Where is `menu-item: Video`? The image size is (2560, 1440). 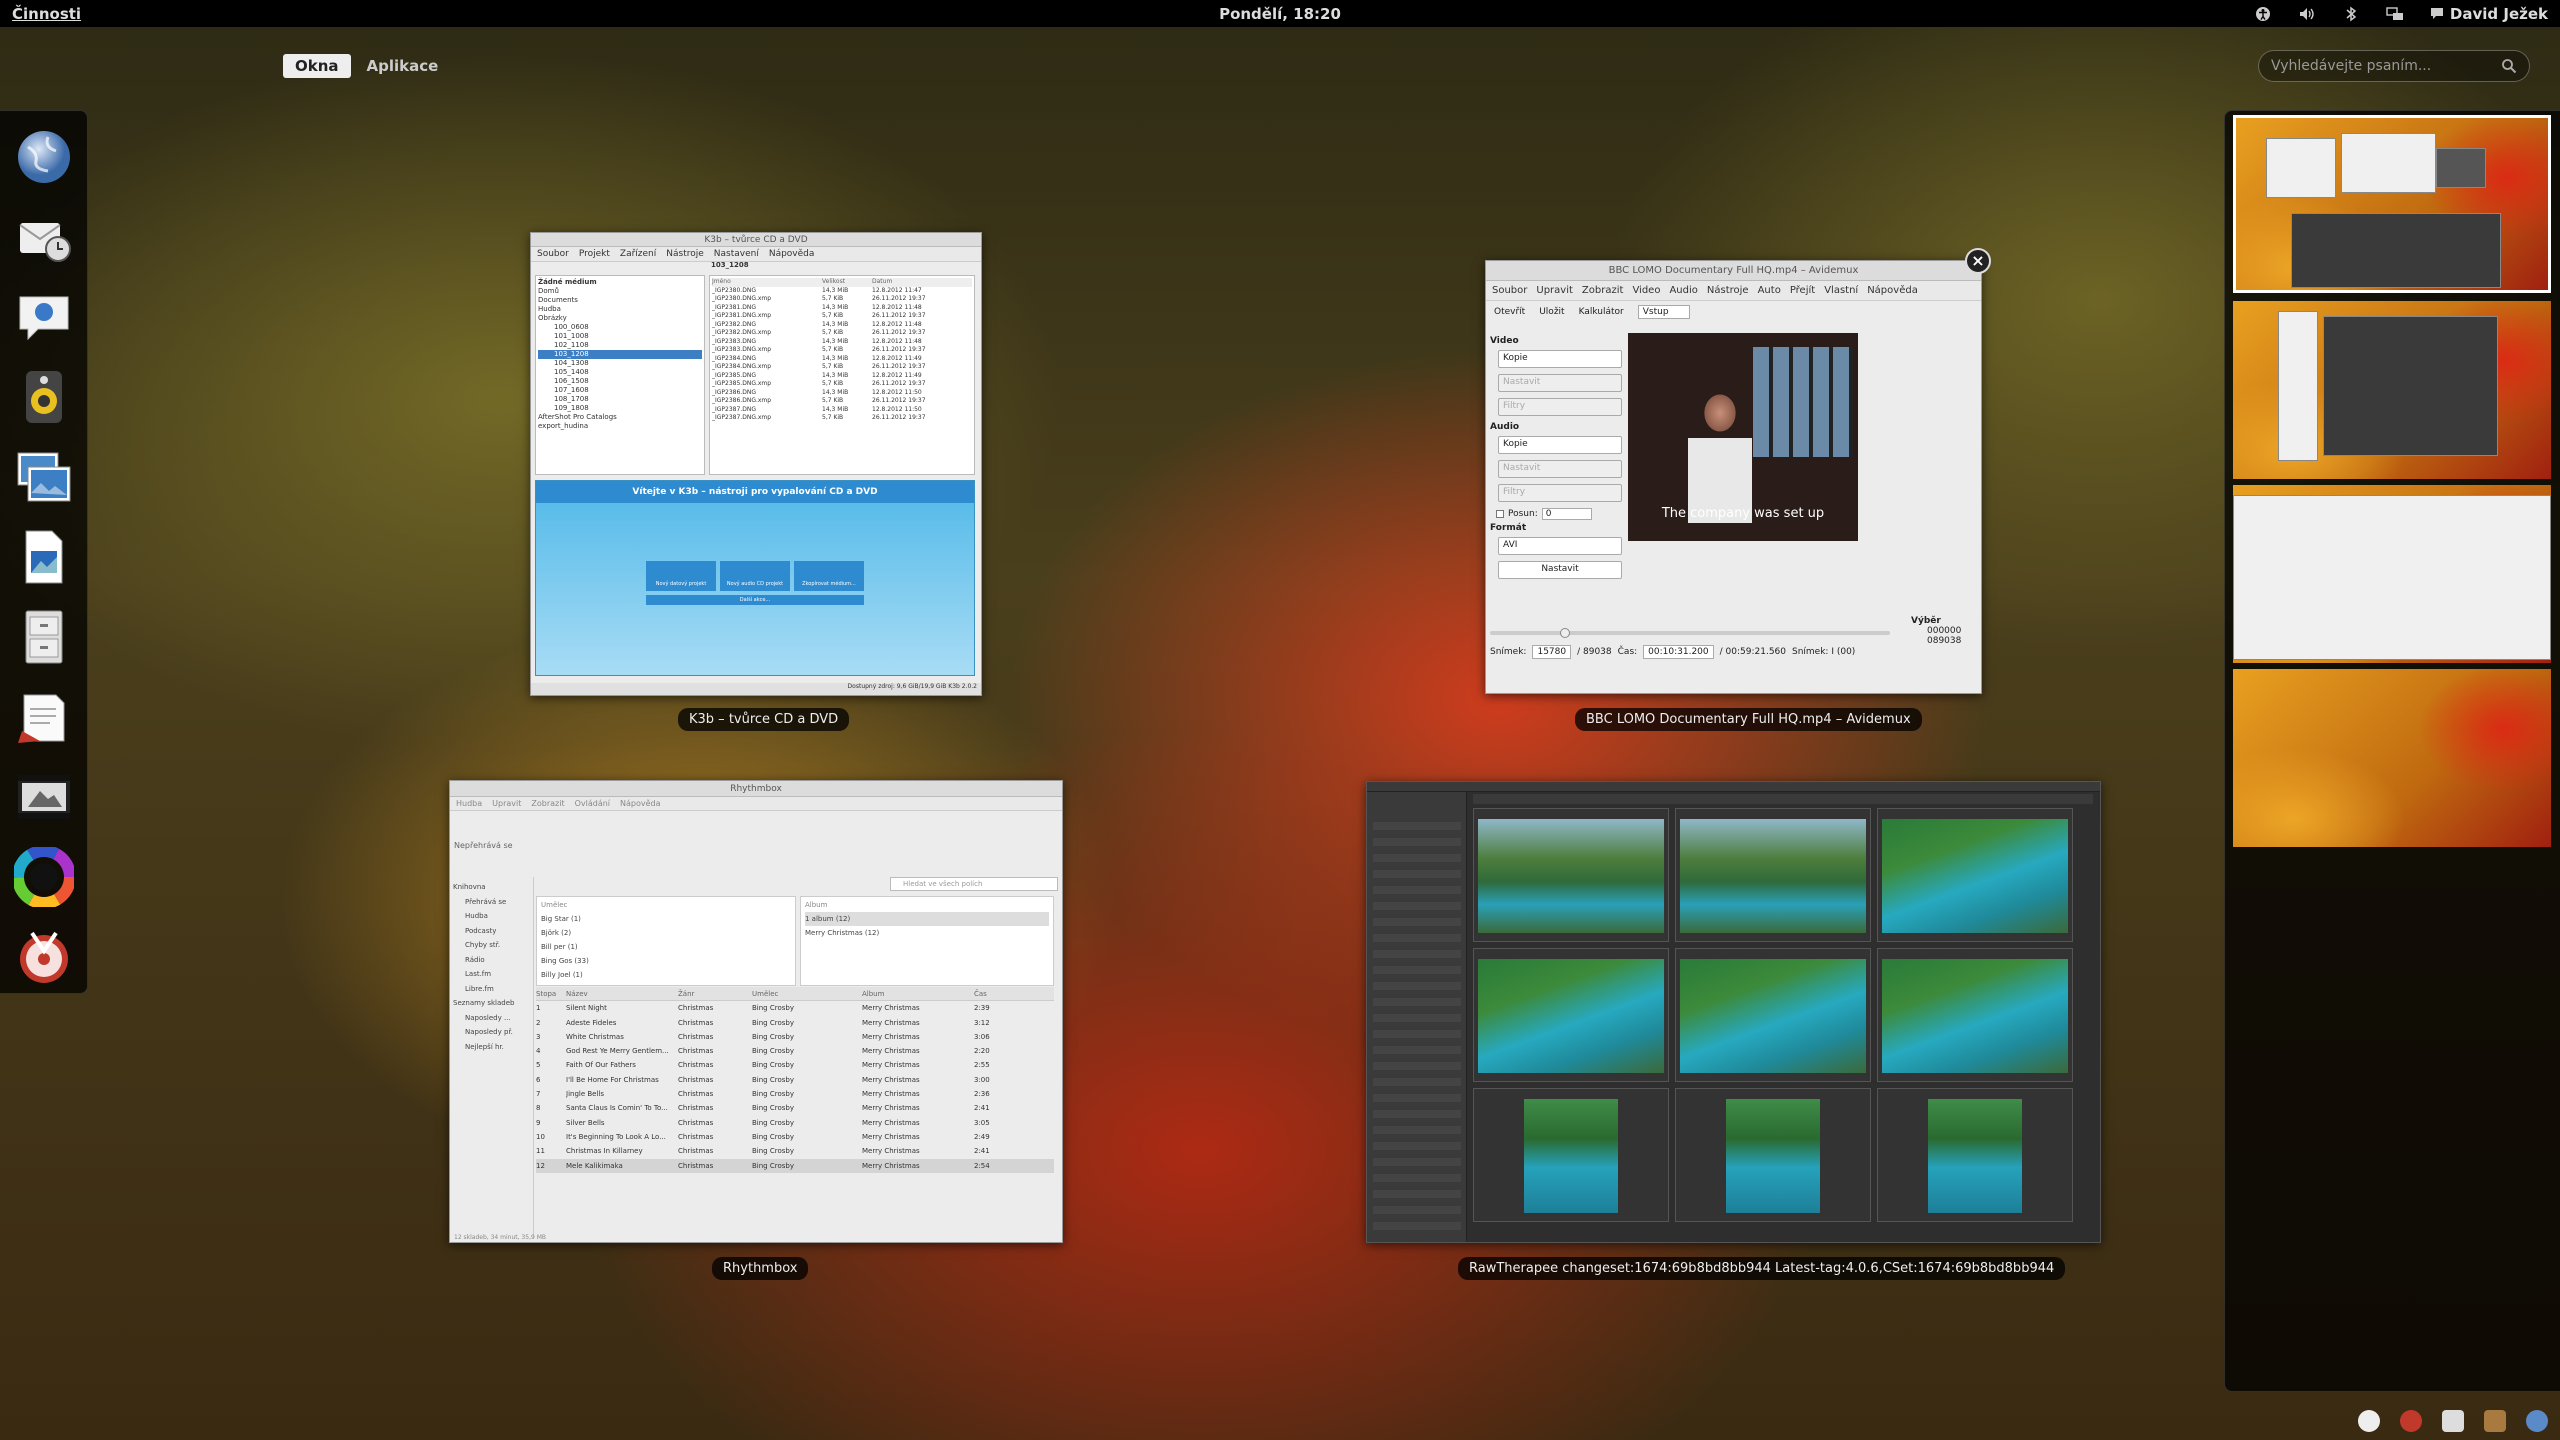
menu-item: Video is located at coordinates (1646, 290).